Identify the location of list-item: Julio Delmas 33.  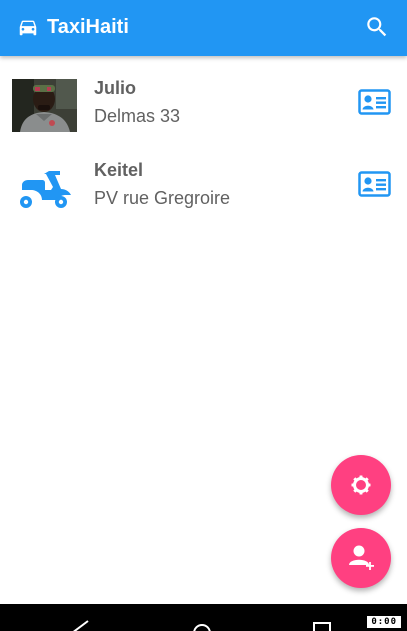
(203, 97).